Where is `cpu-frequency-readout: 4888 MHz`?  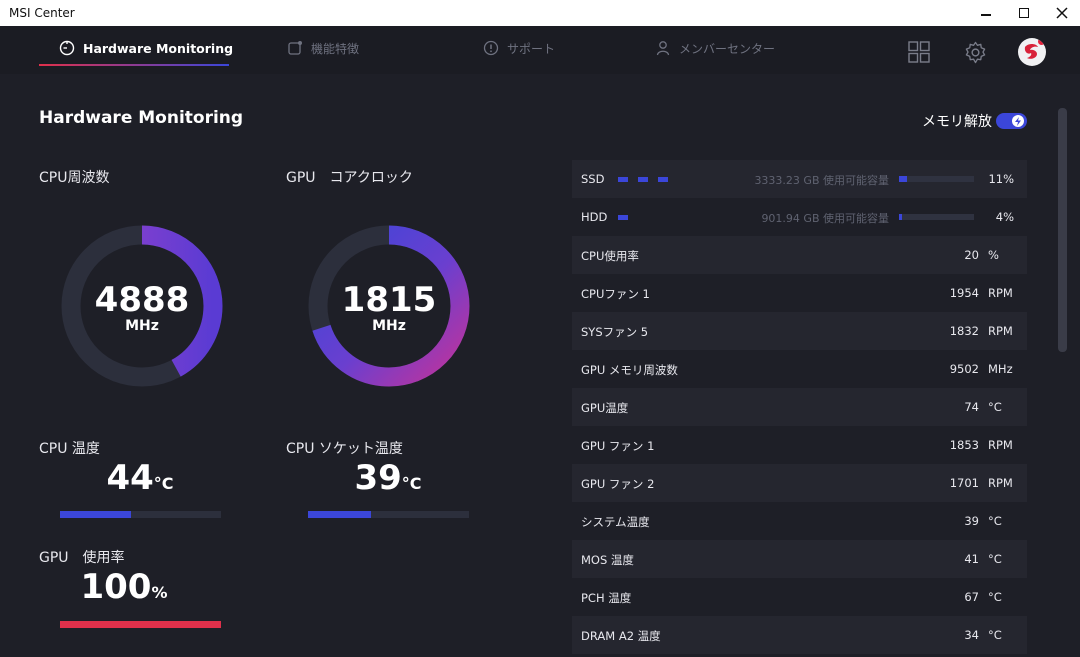 cpu-frequency-readout: 4888 MHz is located at coordinates (142, 308).